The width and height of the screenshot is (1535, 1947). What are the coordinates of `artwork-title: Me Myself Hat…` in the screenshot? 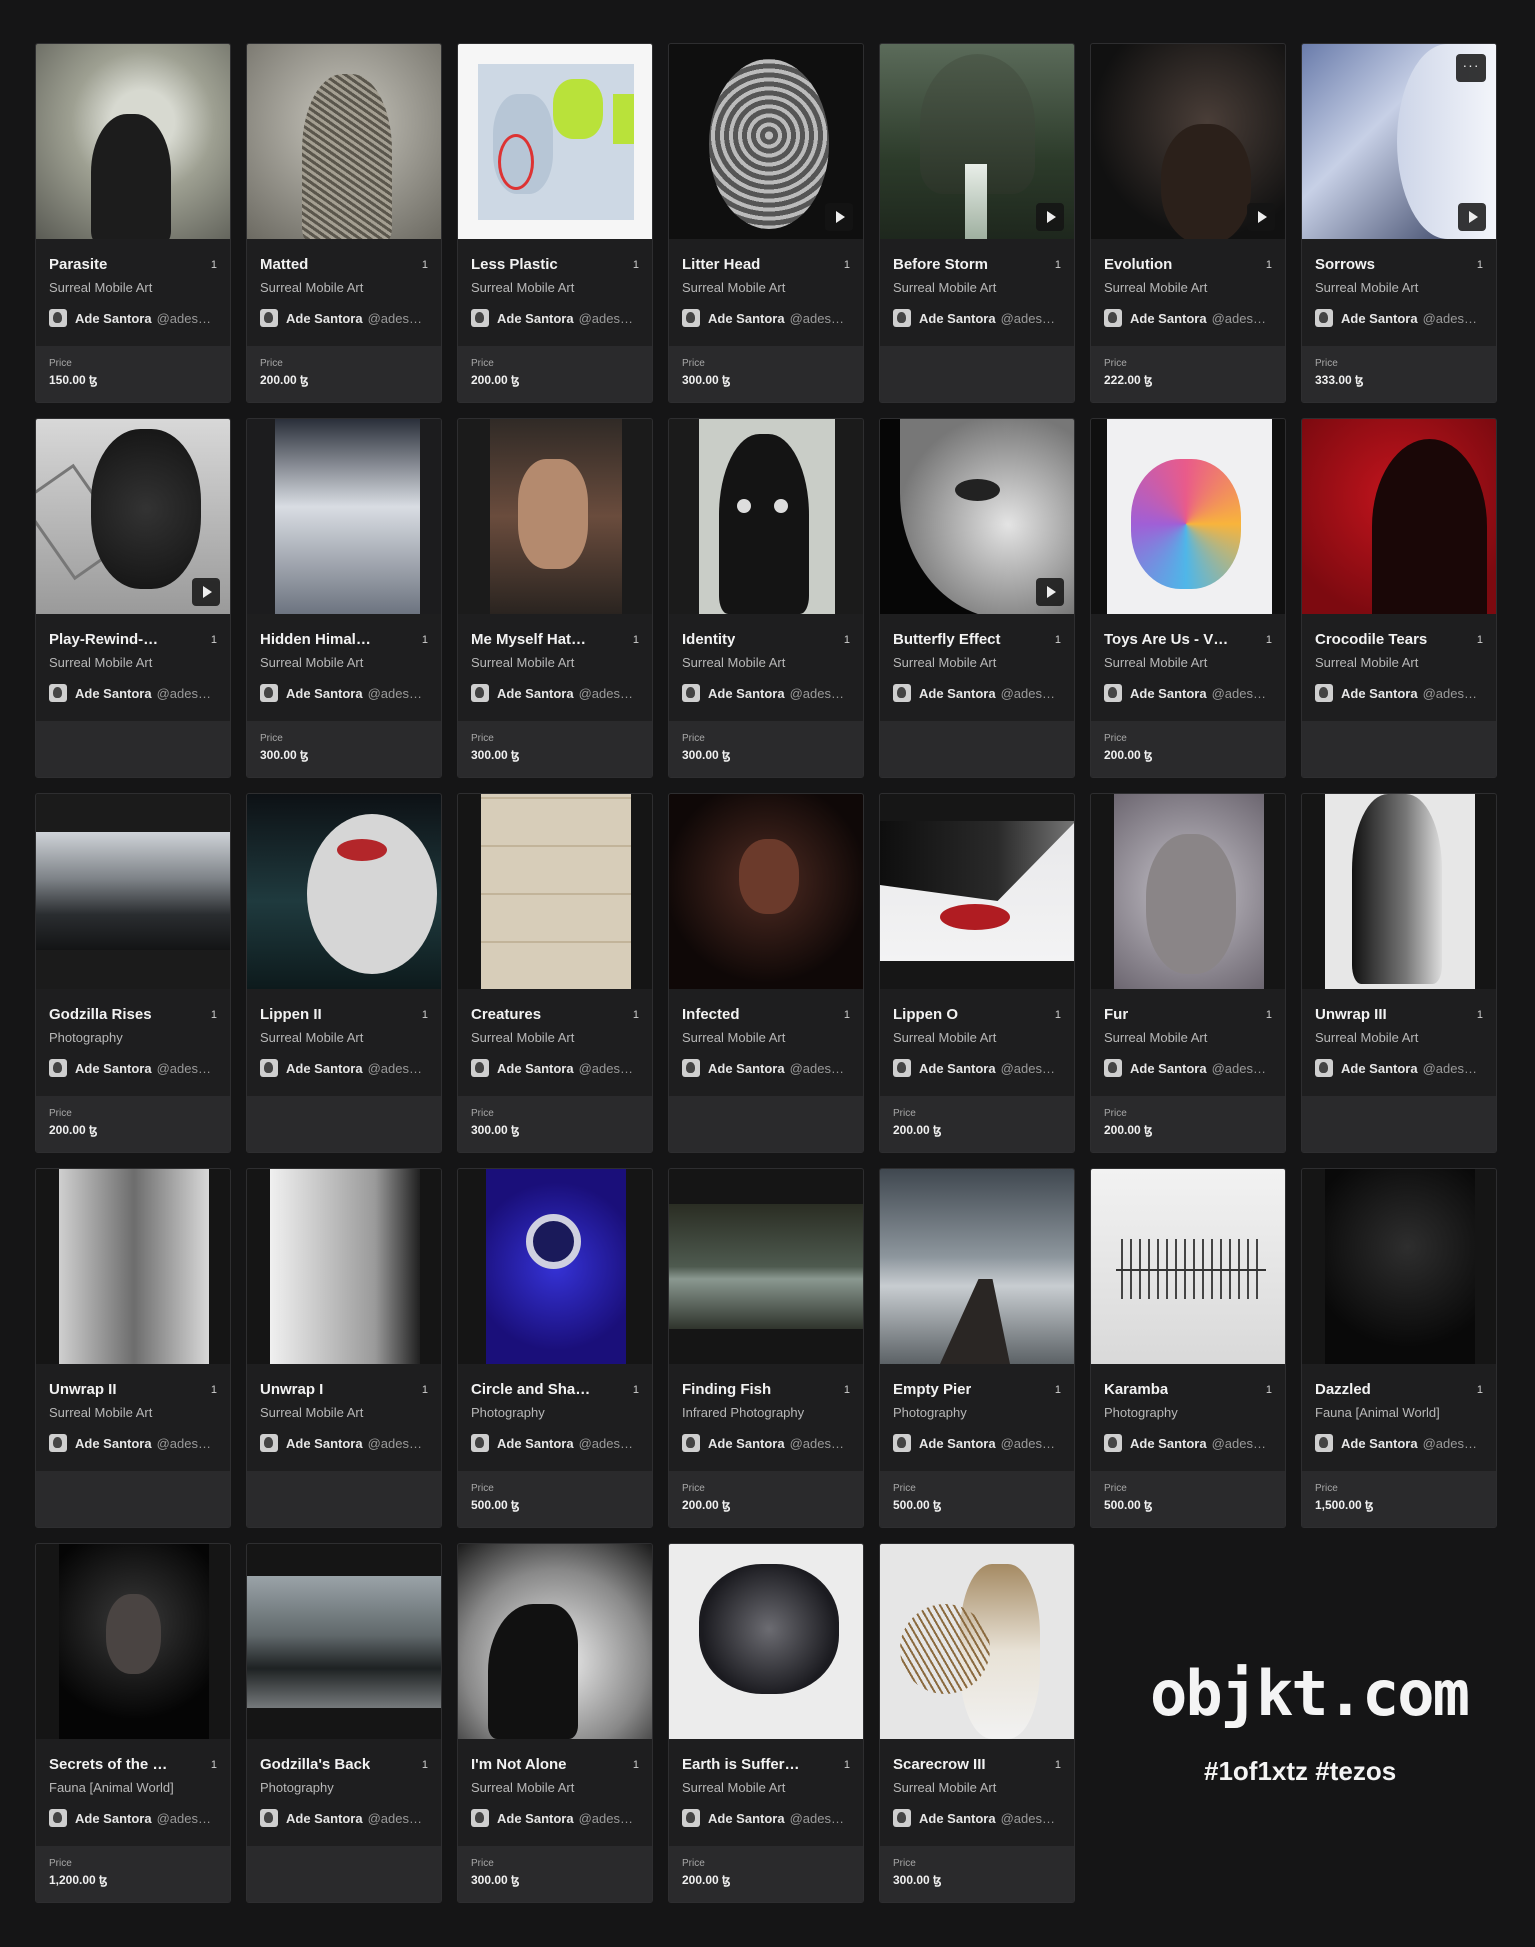 It's located at (528, 639).